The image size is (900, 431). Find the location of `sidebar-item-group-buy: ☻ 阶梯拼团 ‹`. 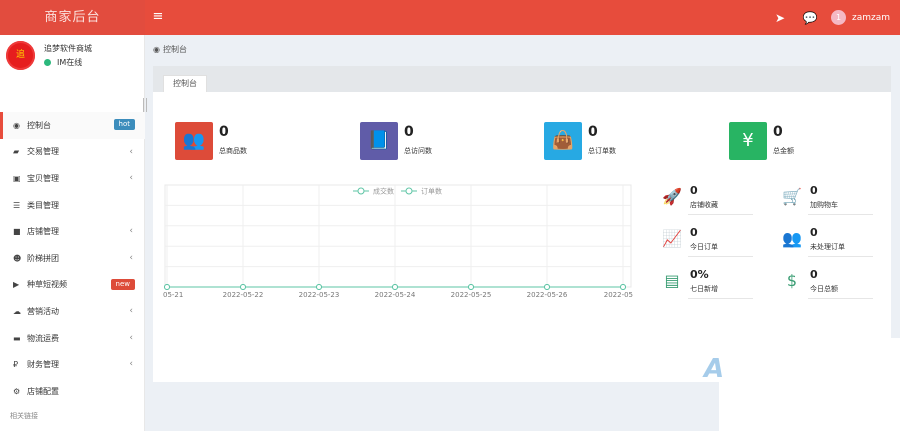

sidebar-item-group-buy: ☻ 阶梯拼团 ‹ is located at coordinates (72, 258).